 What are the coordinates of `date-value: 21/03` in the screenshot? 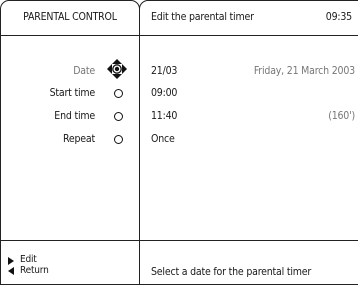 It's located at (164, 71).